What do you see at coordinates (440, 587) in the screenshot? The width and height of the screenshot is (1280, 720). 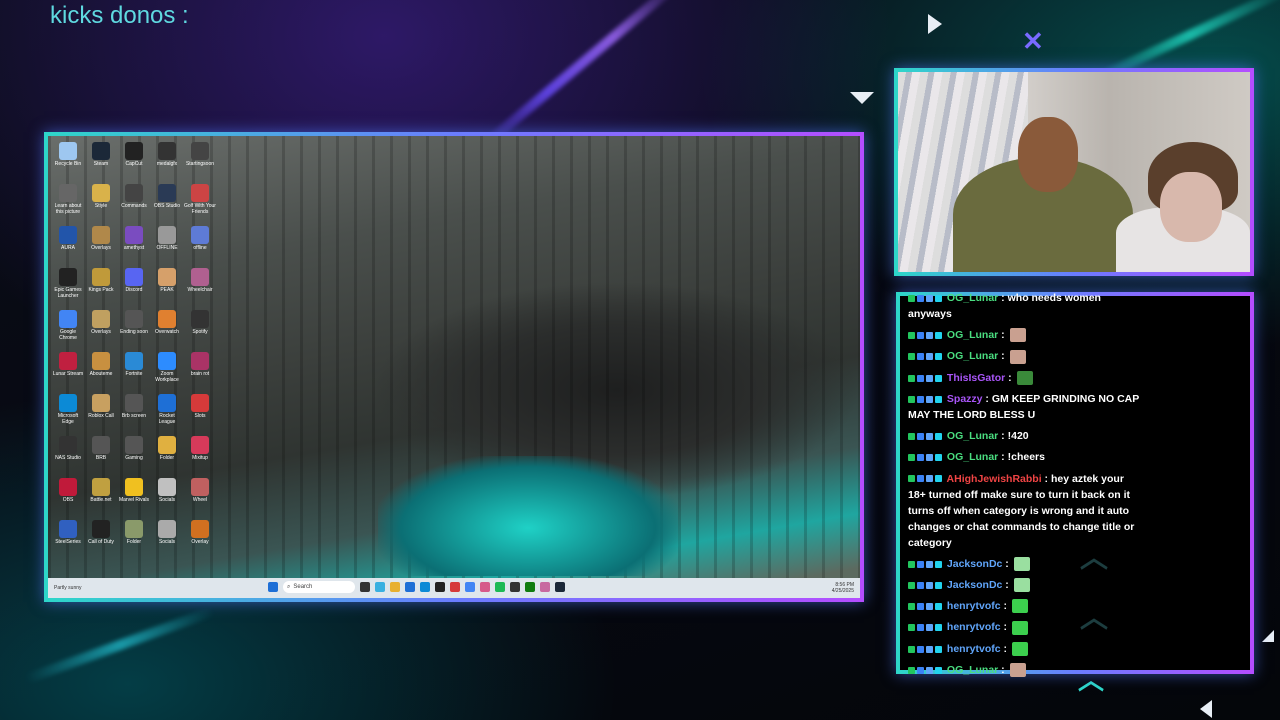 I see `obs-icon` at bounding box center [440, 587].